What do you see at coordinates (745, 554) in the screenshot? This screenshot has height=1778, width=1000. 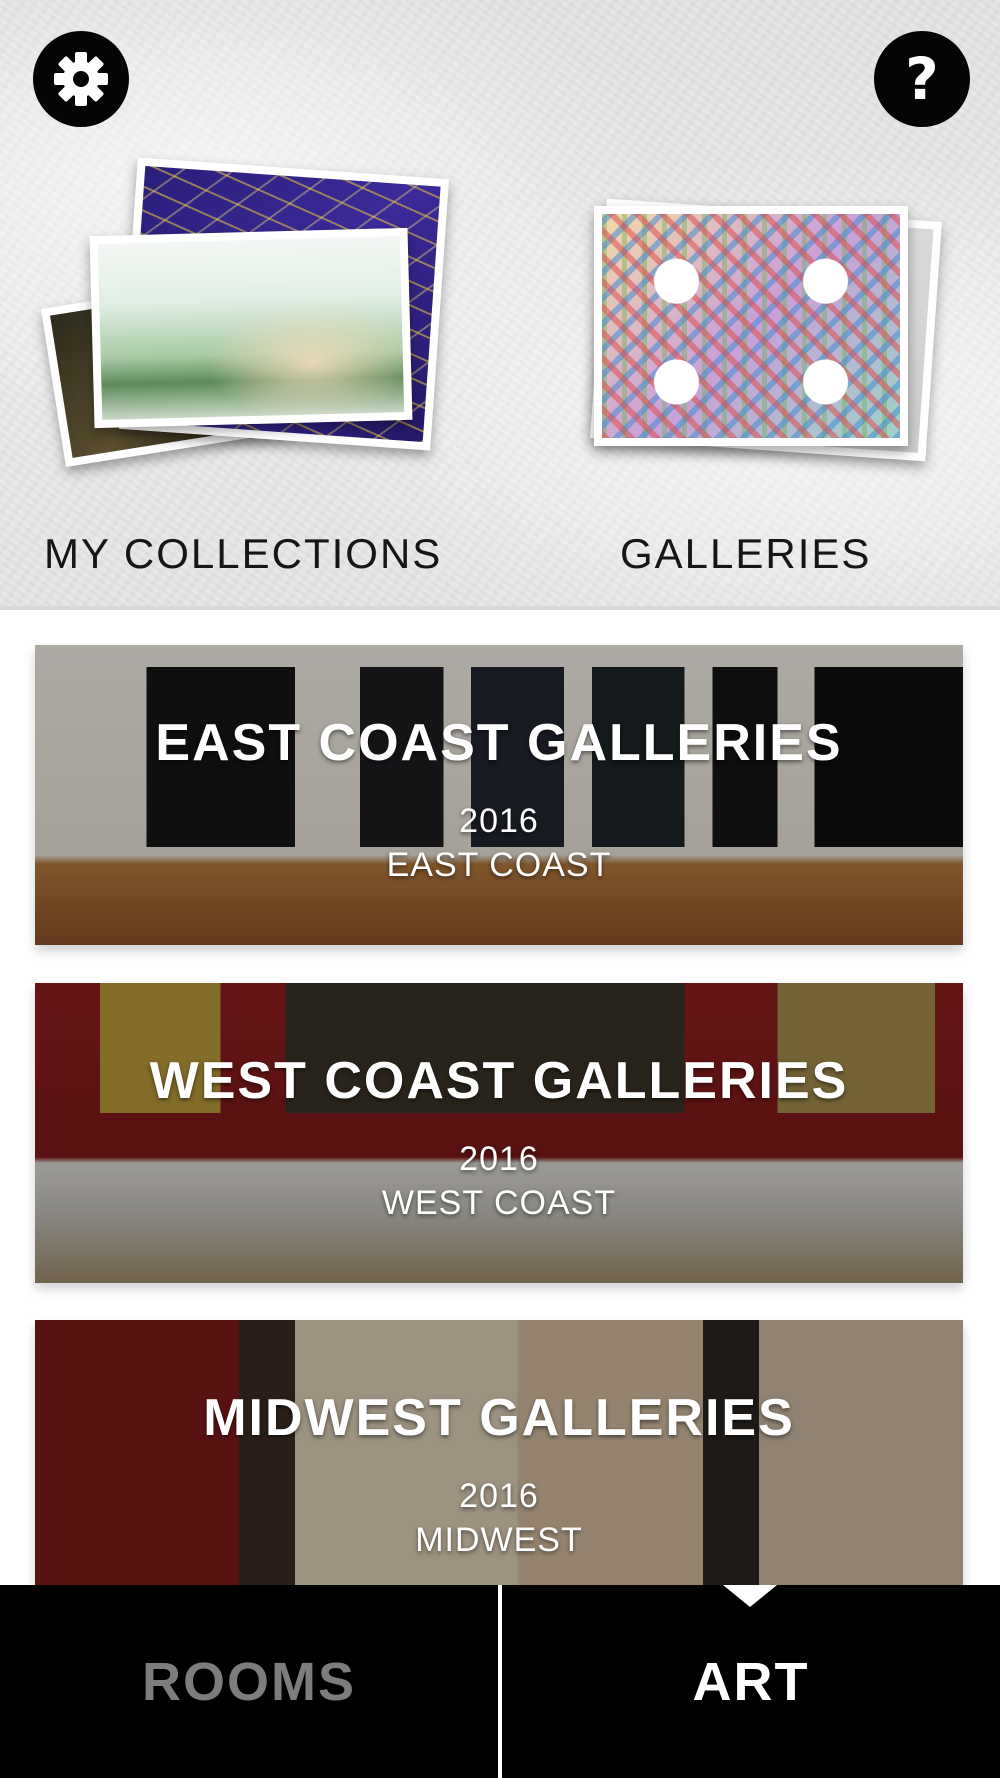 I see `galleries-label: GALLERIES` at bounding box center [745, 554].